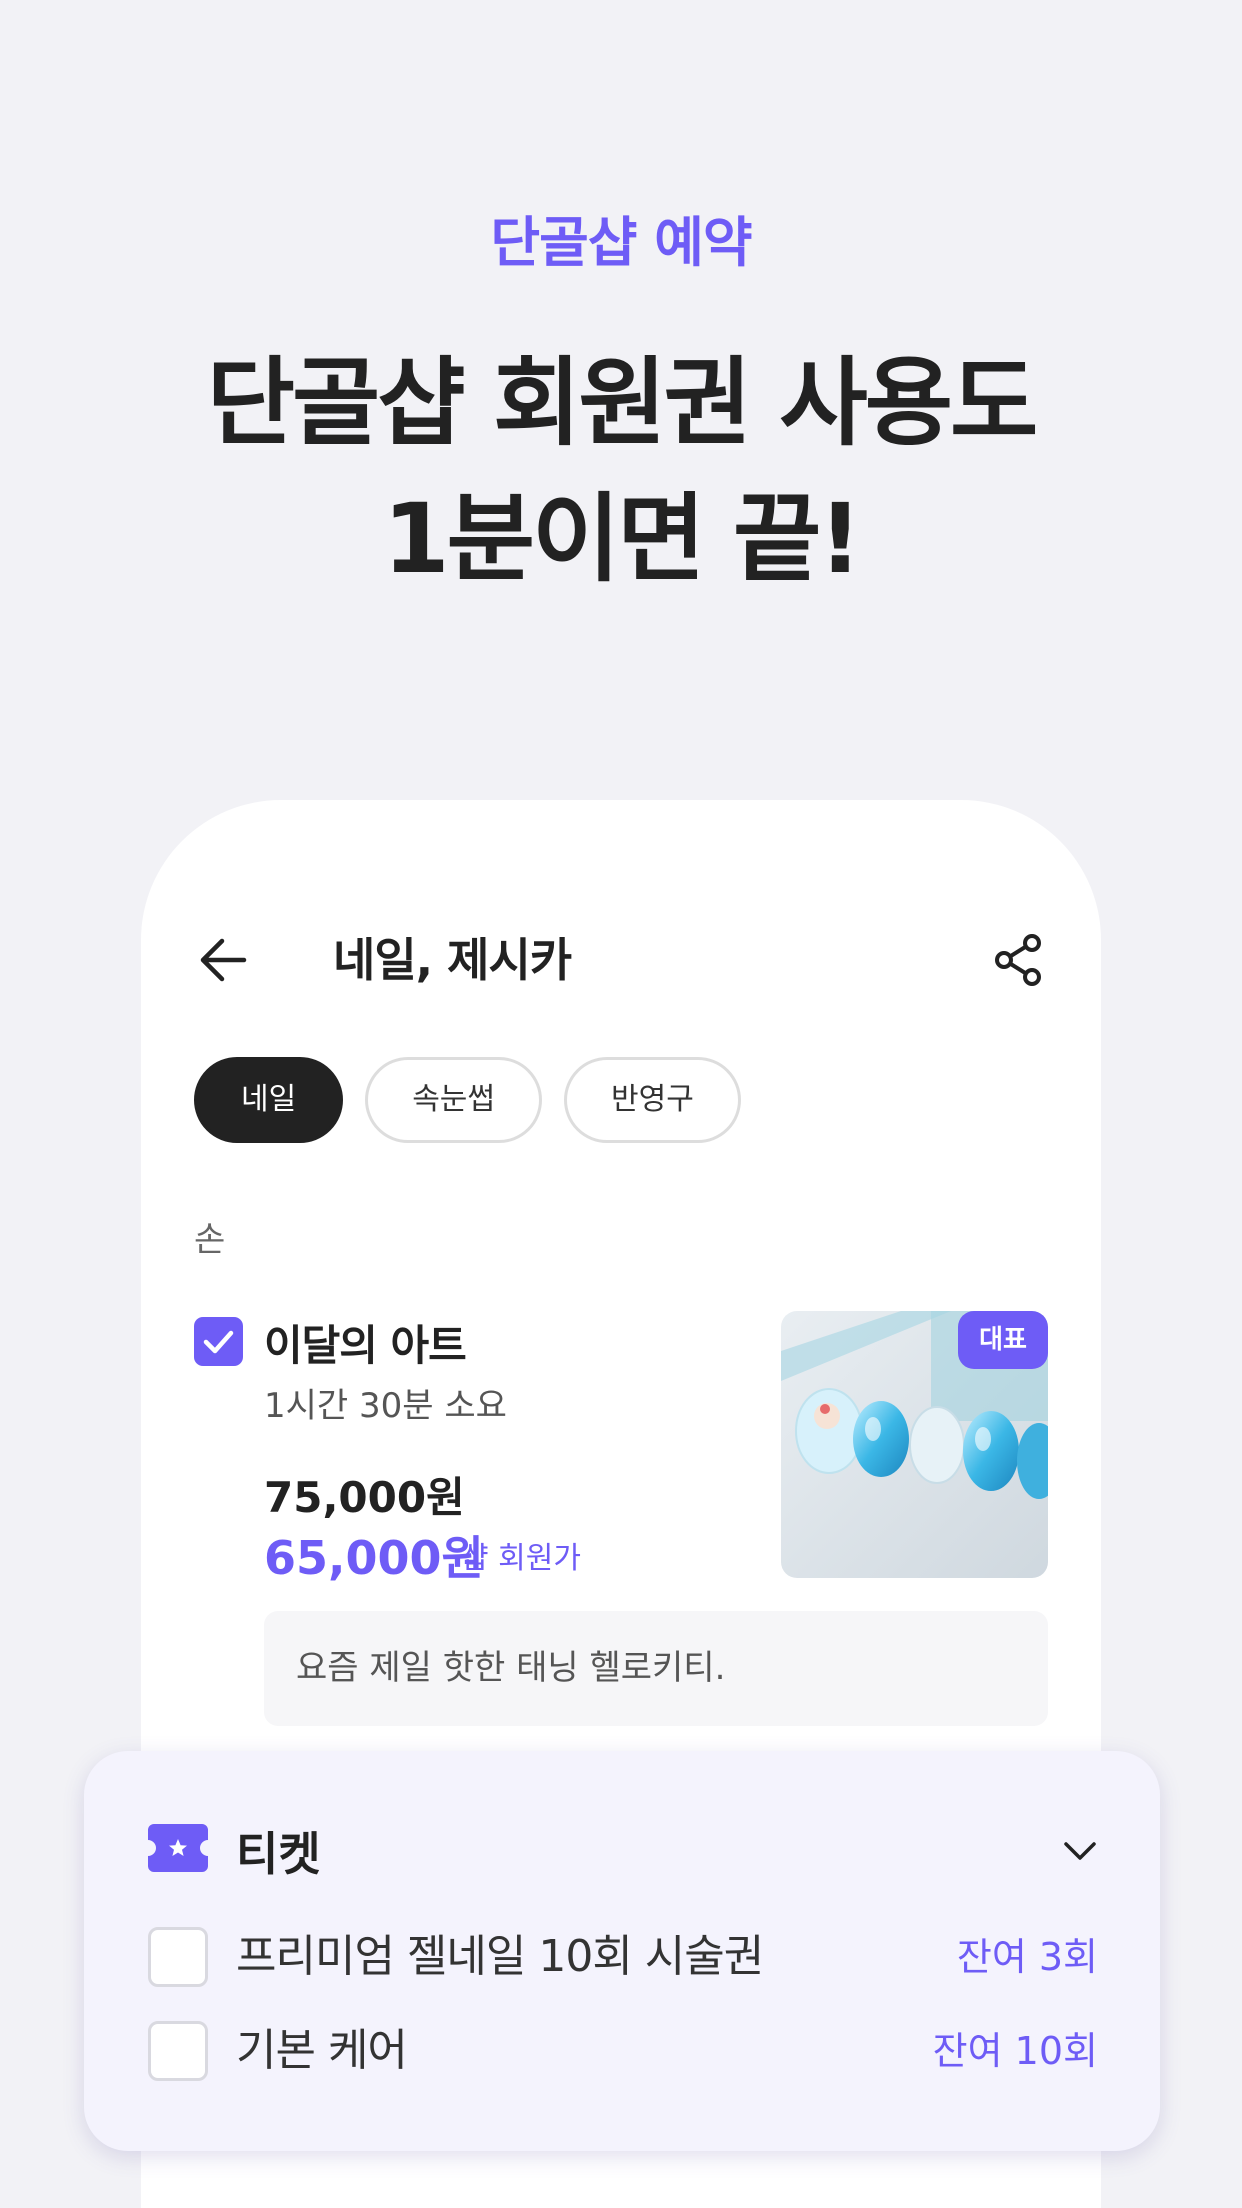 The image size is (1242, 2208). What do you see at coordinates (623, 2051) in the screenshot?
I see `ticket-row: 기본 케어 잔여 10회` at bounding box center [623, 2051].